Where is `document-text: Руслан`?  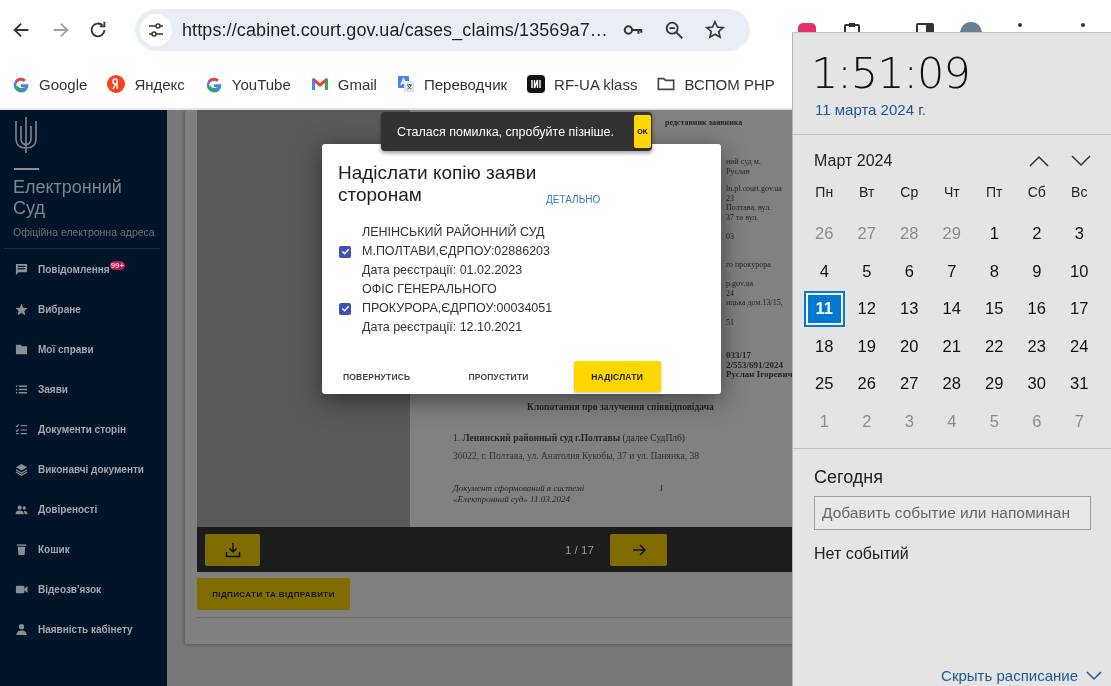
document-text: Руслан is located at coordinates (738, 171).